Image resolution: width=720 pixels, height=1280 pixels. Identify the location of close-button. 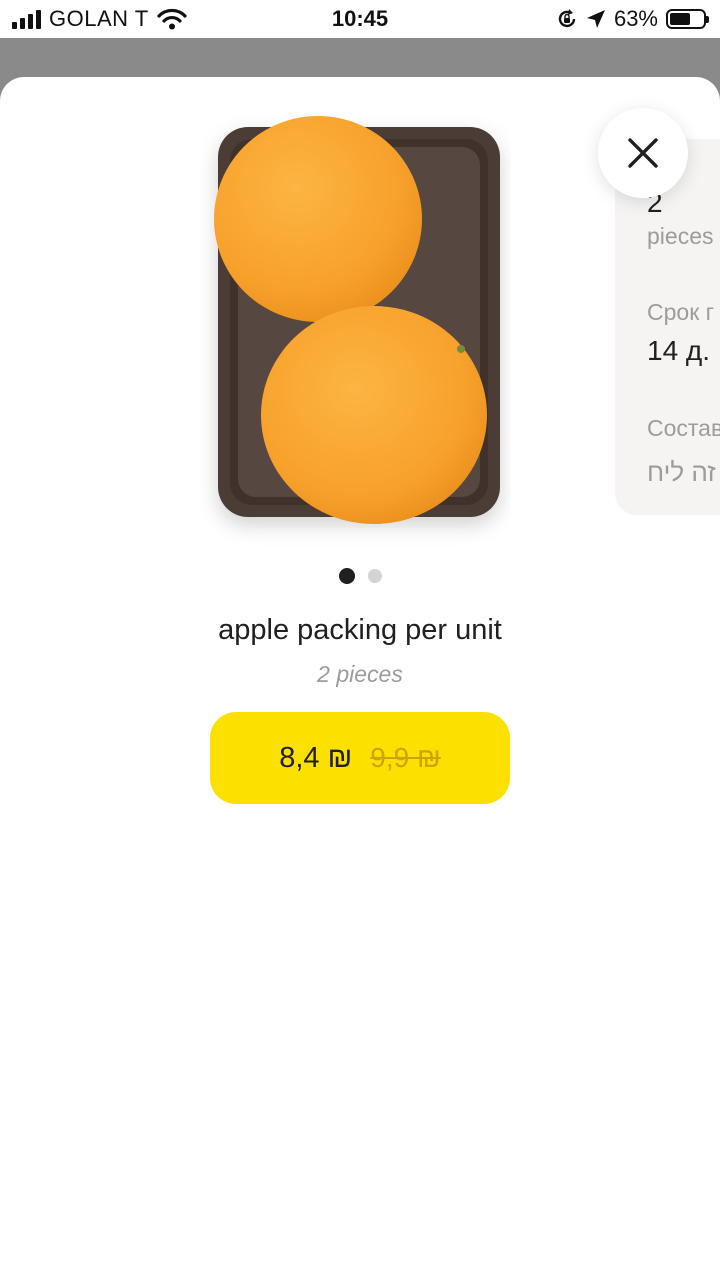
(643, 153).